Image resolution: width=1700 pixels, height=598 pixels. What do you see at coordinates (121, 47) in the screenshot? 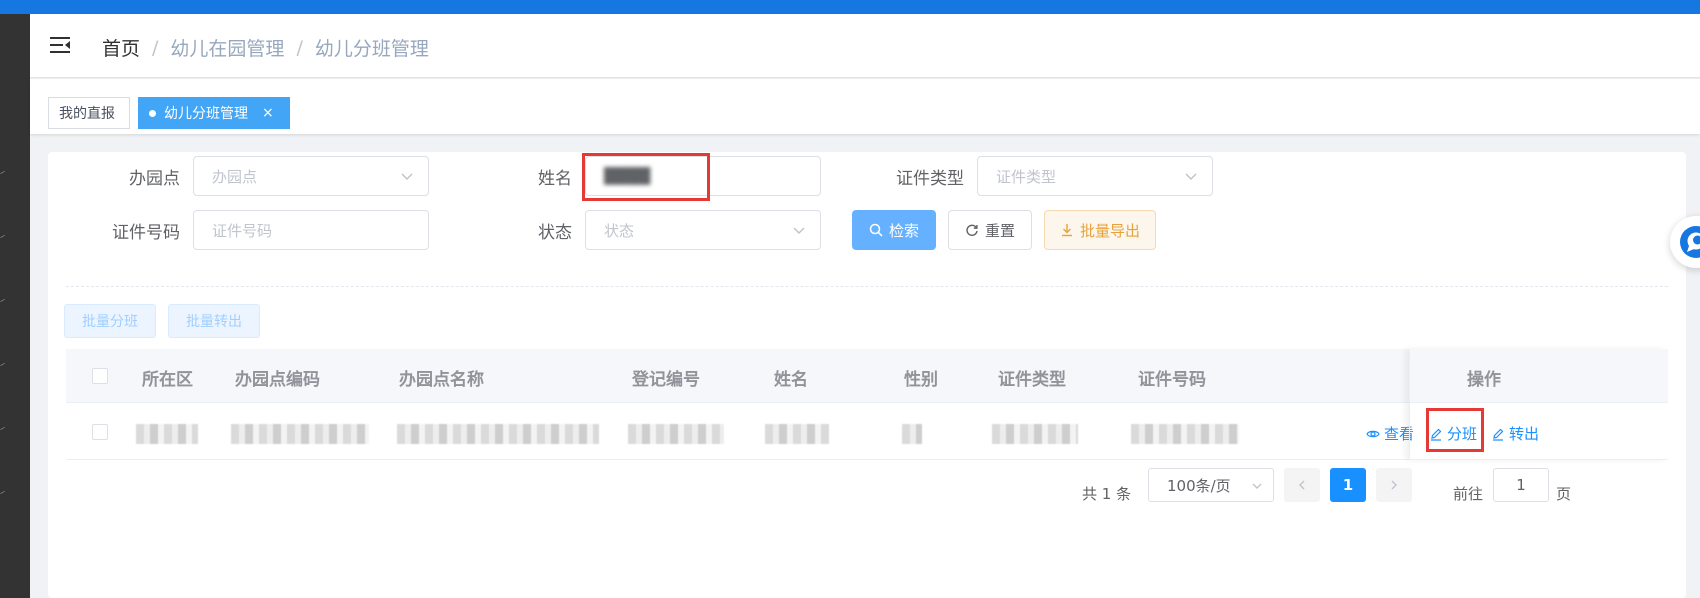
I see `breadcrumb-home: 首页` at bounding box center [121, 47].